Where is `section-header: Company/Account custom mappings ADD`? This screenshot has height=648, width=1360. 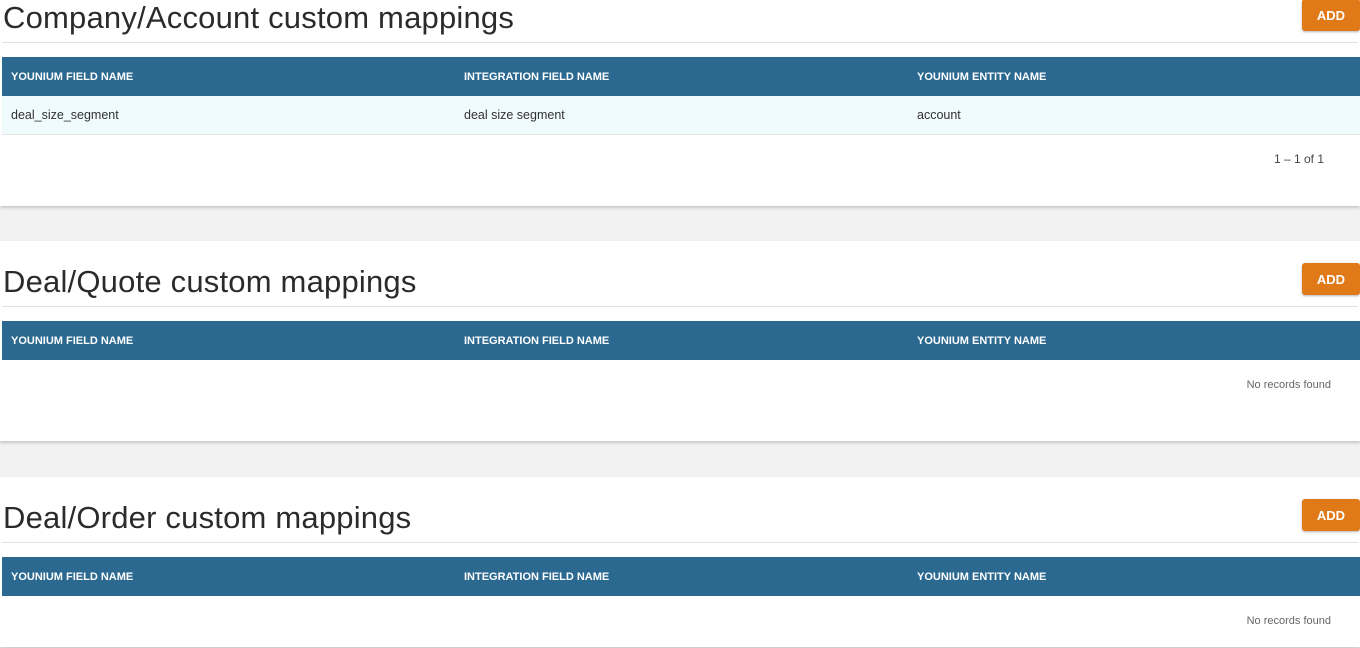
section-header: Company/Account custom mappings ADD is located at coordinates (681, 21).